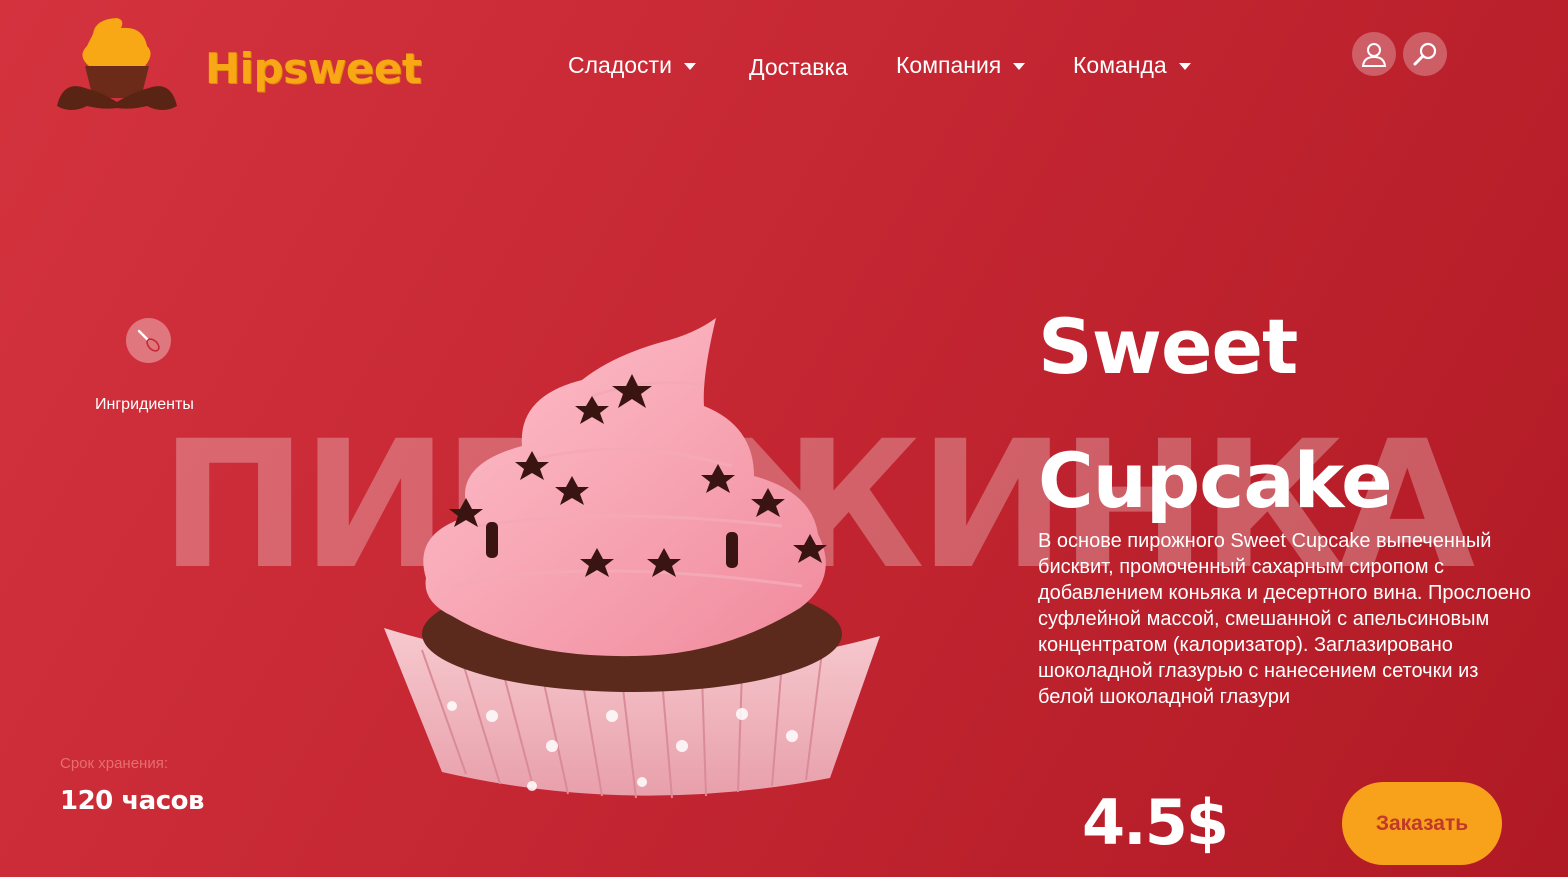 The image size is (1568, 877). What do you see at coordinates (144, 404) in the screenshot?
I see `ingredients-label: Ингридиенты` at bounding box center [144, 404].